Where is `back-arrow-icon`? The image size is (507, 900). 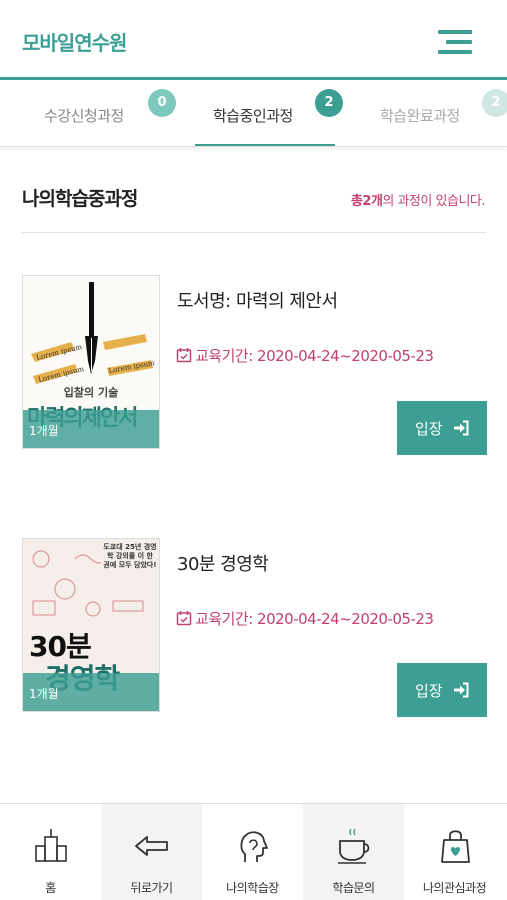
back-arrow-icon is located at coordinates (151, 846).